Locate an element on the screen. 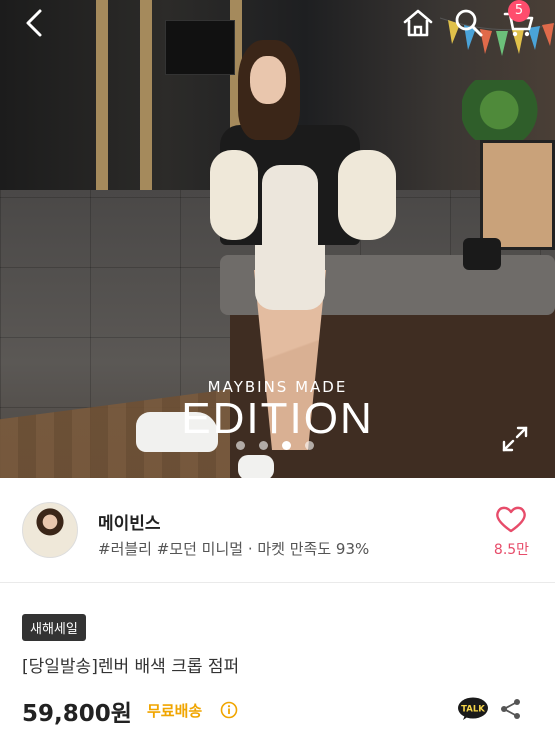 The image size is (555, 751). back-icon is located at coordinates (35, 23).